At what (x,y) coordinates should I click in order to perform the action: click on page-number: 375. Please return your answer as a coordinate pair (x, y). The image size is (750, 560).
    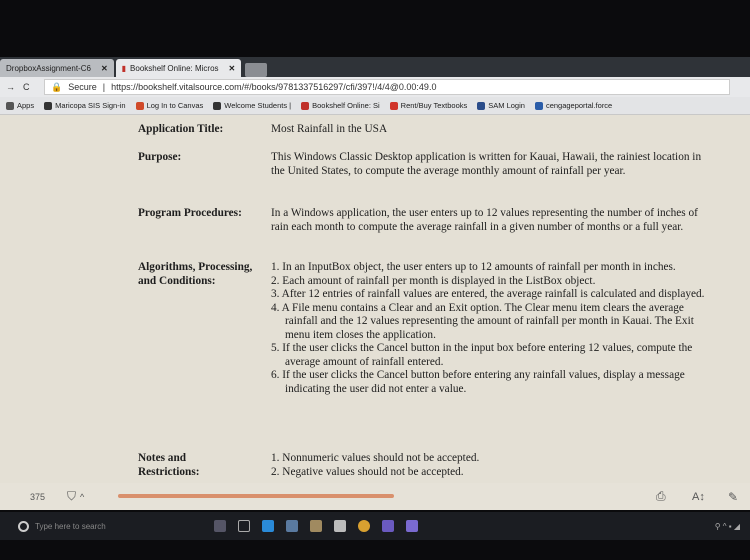
    Looking at the image, I should click on (37, 497).